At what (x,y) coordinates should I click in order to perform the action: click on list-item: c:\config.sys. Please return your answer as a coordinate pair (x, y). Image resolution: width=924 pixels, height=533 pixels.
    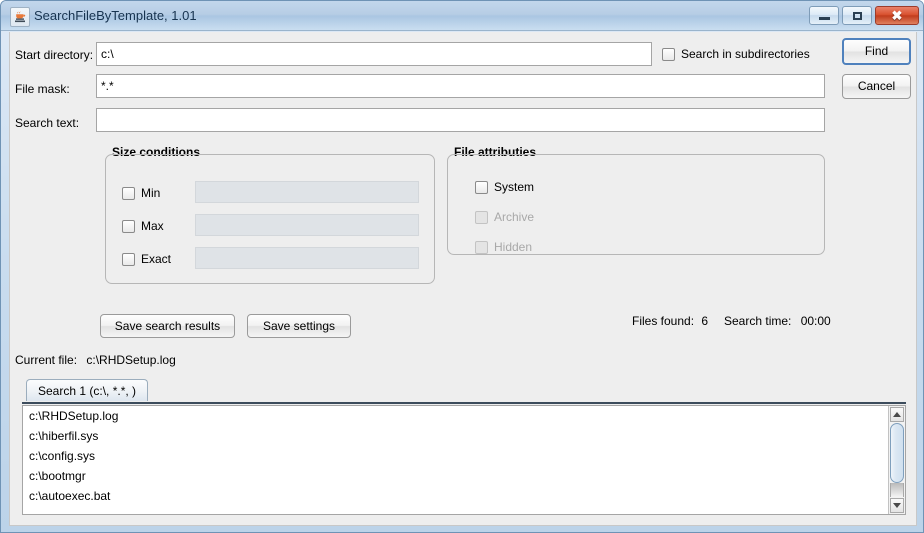
    Looking at the image, I should click on (464, 456).